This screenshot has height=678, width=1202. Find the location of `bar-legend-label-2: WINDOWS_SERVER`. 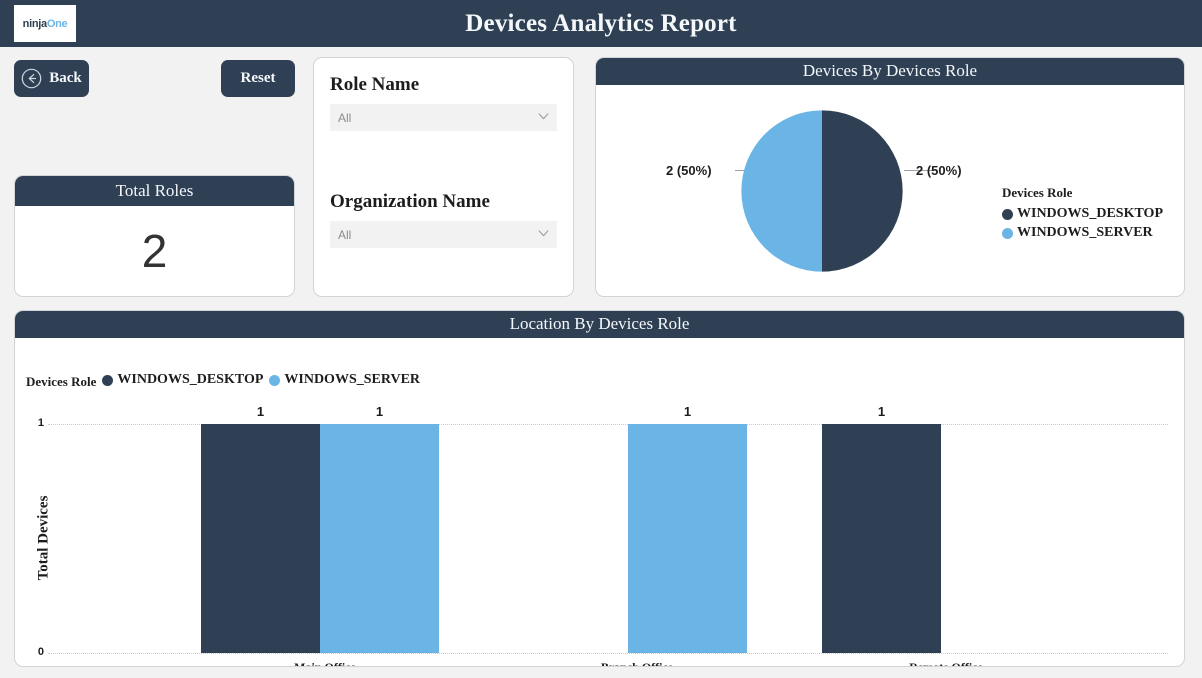

bar-legend-label-2: WINDOWS_SERVER is located at coordinates (352, 379).